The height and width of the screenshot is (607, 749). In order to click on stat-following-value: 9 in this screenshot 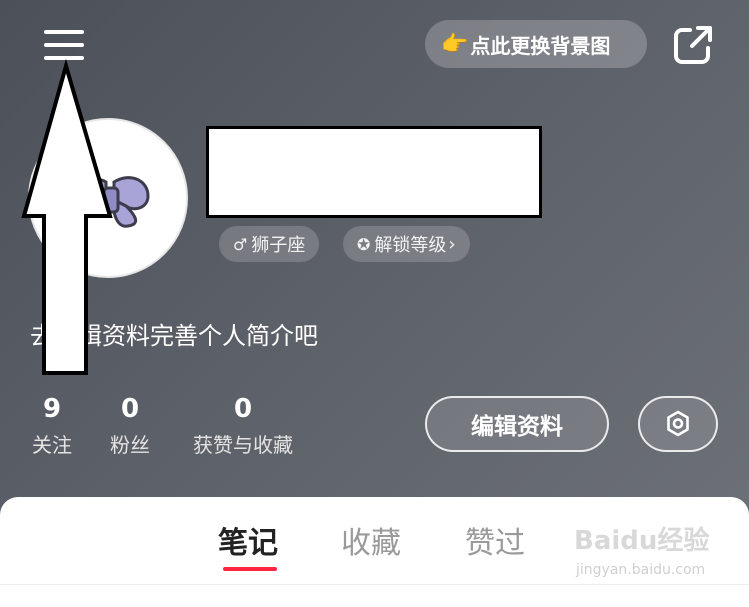, I will do `click(52, 409)`.